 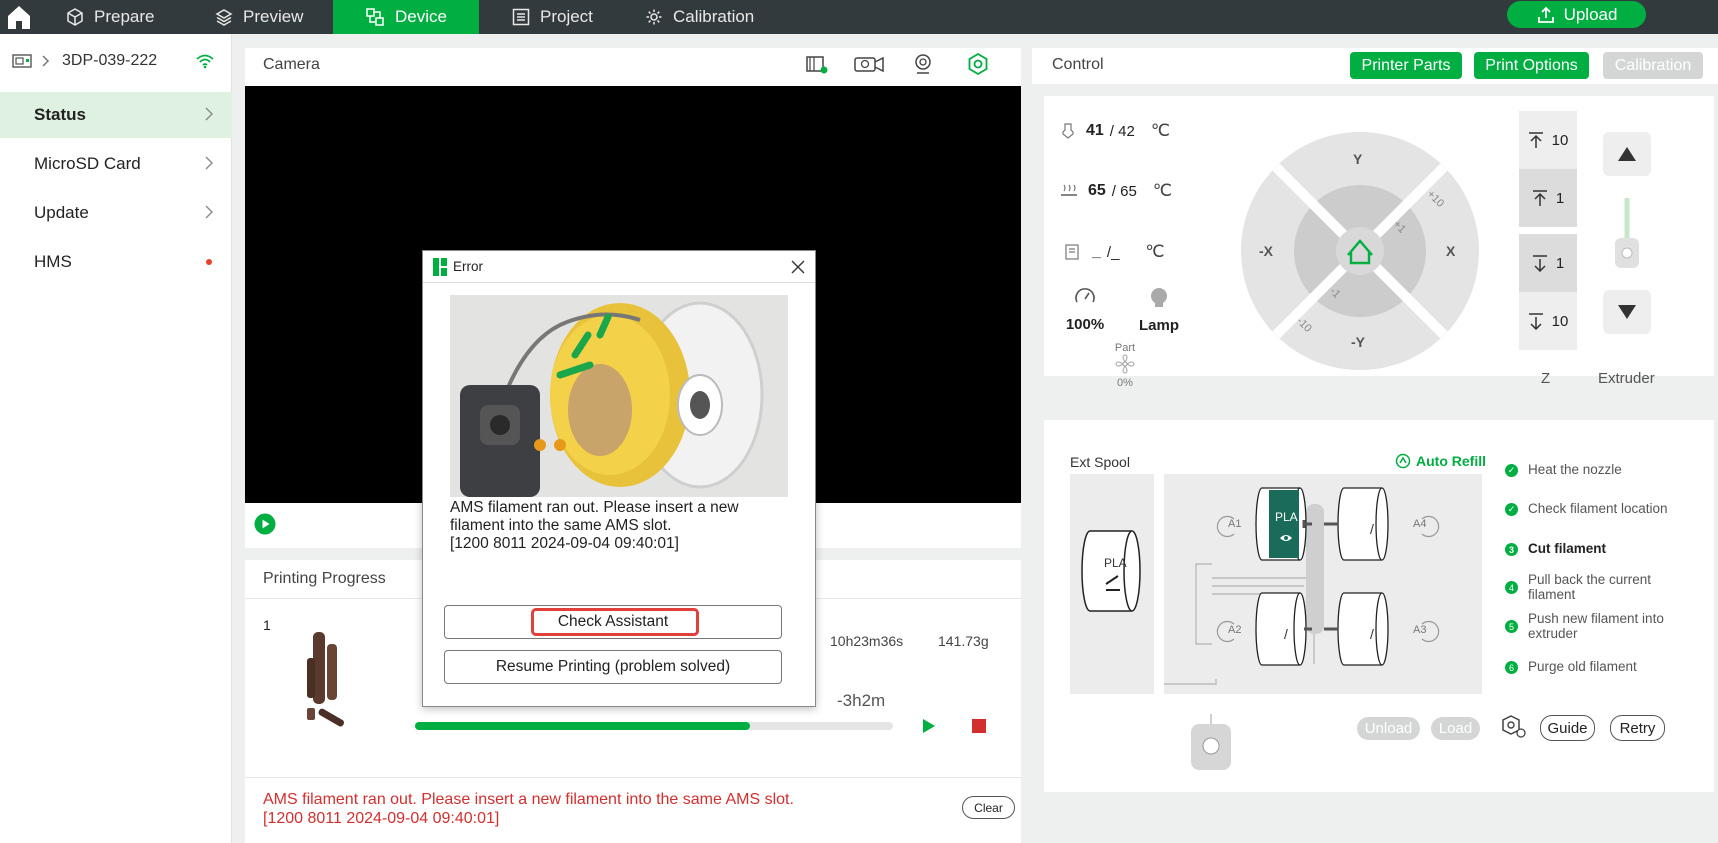 What do you see at coordinates (265, 17) in the screenshot?
I see `tab-preview: Preview` at bounding box center [265, 17].